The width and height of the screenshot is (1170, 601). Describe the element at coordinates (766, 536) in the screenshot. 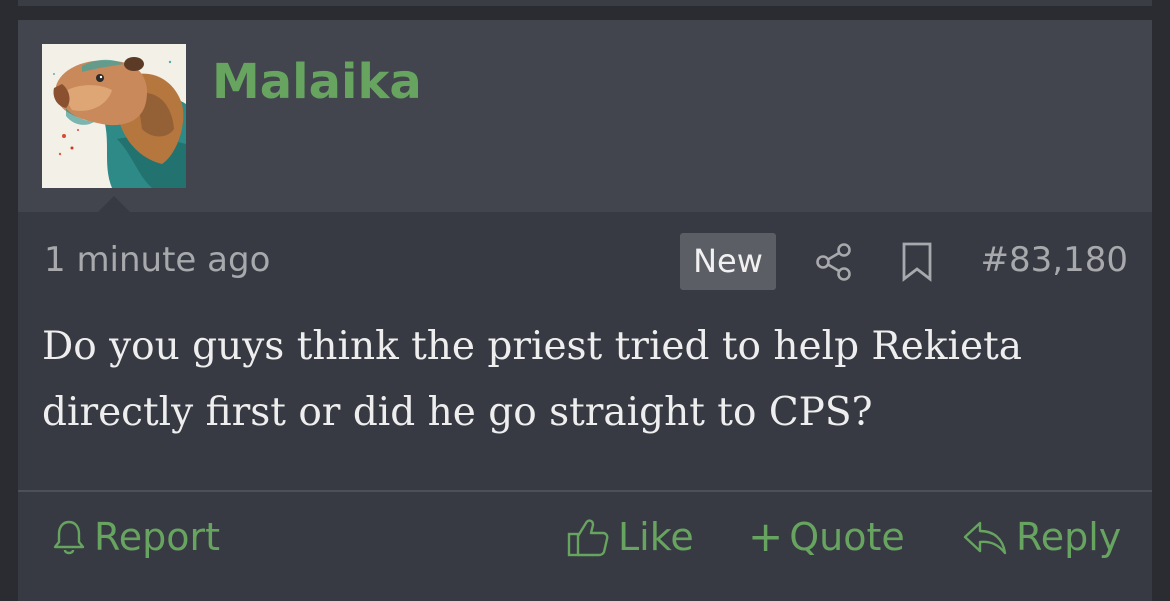

I see `plus-icon: +` at that location.